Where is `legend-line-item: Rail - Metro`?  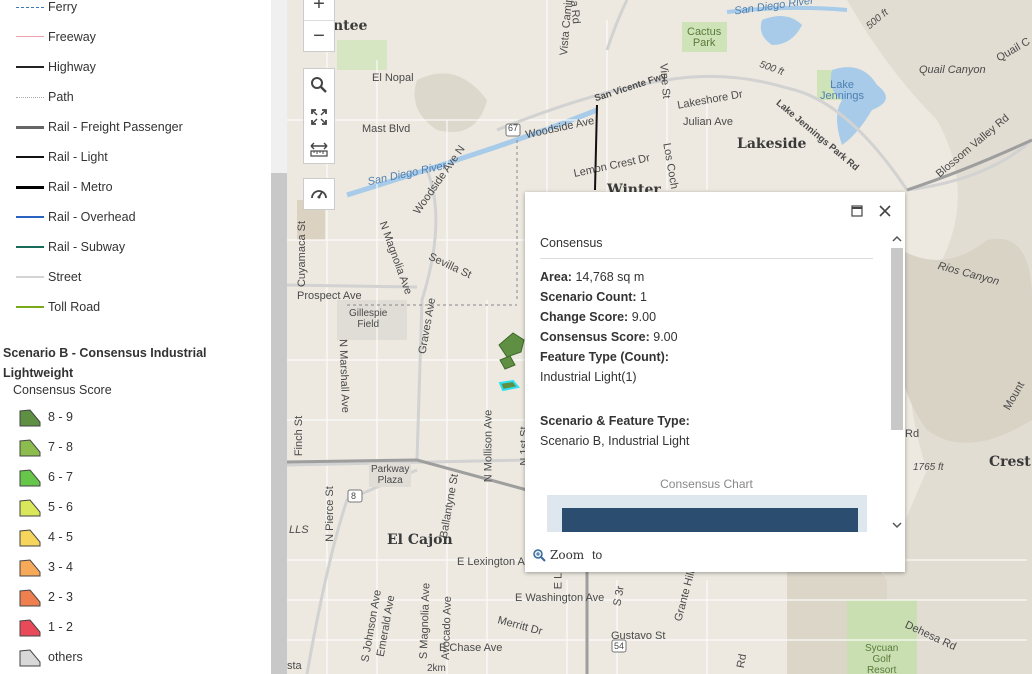
legend-line-item: Rail - Metro is located at coordinates (130, 187).